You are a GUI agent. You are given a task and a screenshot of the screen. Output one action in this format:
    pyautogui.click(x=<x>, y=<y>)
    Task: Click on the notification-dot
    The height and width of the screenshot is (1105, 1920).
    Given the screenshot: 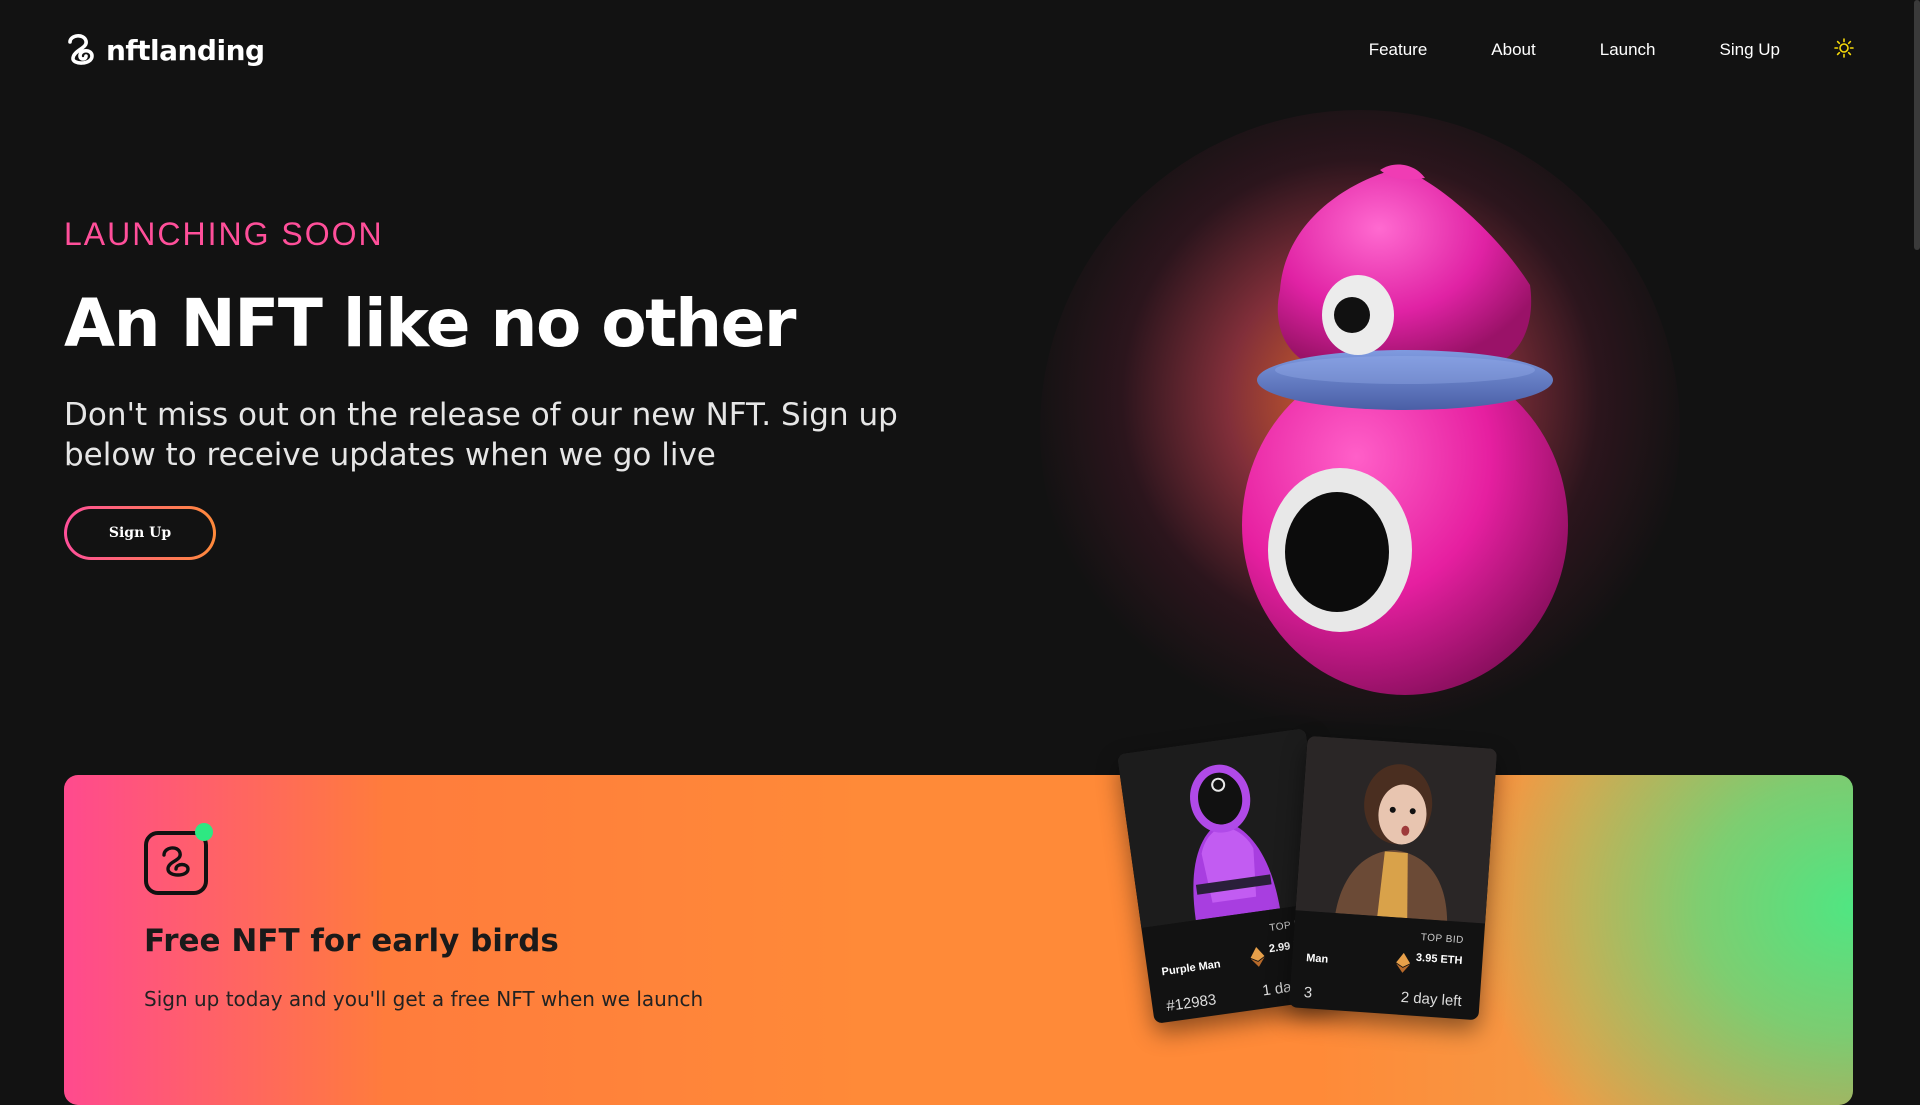 What is the action you would take?
    pyautogui.click(x=204, y=832)
    